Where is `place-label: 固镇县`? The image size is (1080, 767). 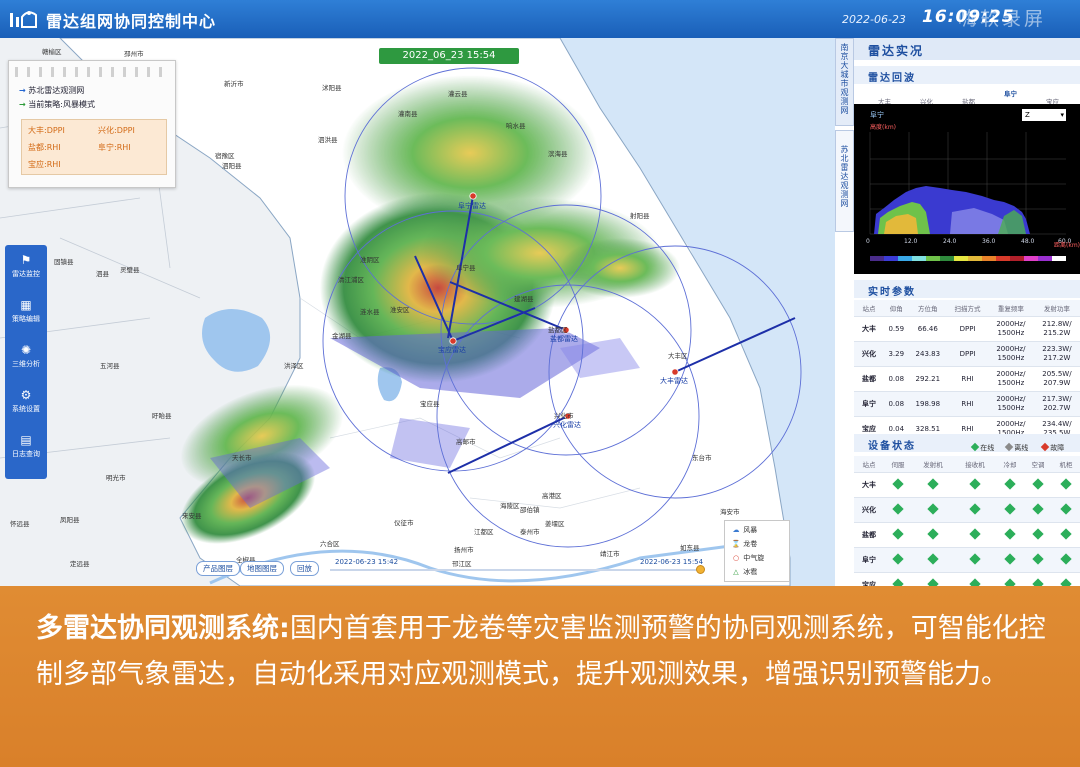 place-label: 固镇县 is located at coordinates (64, 262).